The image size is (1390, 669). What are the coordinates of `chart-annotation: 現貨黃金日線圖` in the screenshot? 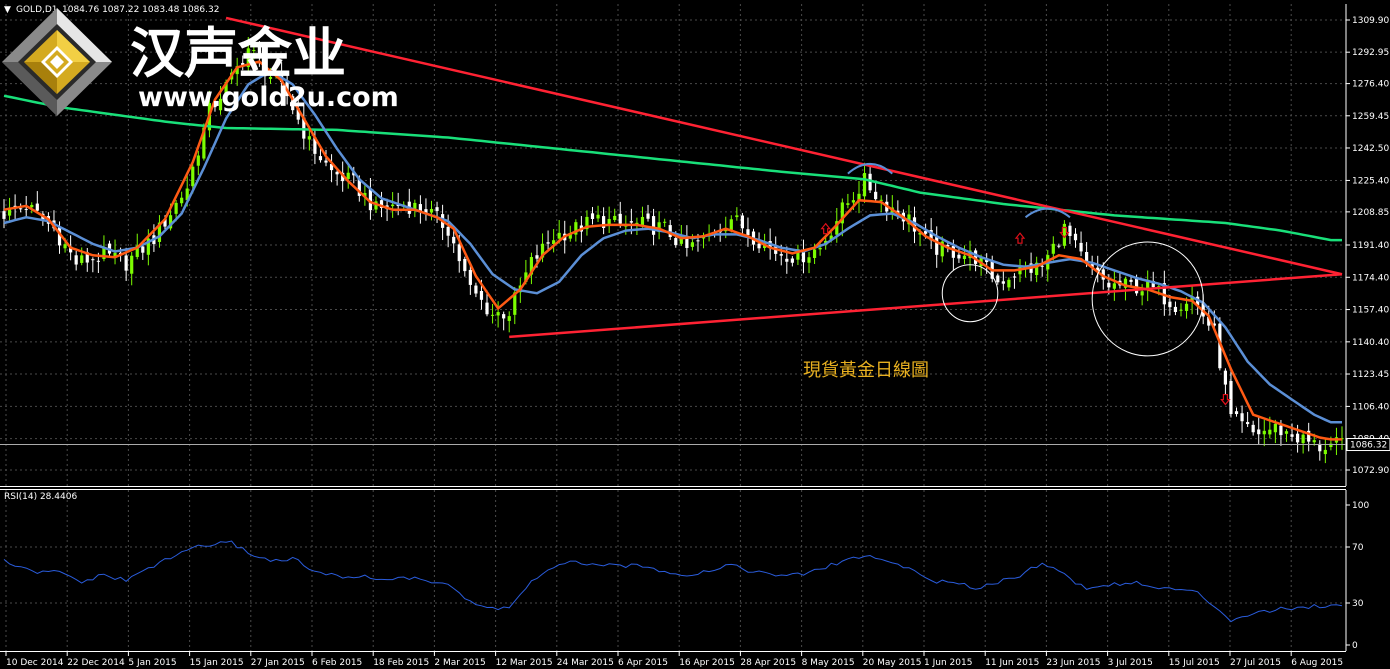 It's located at (866, 370).